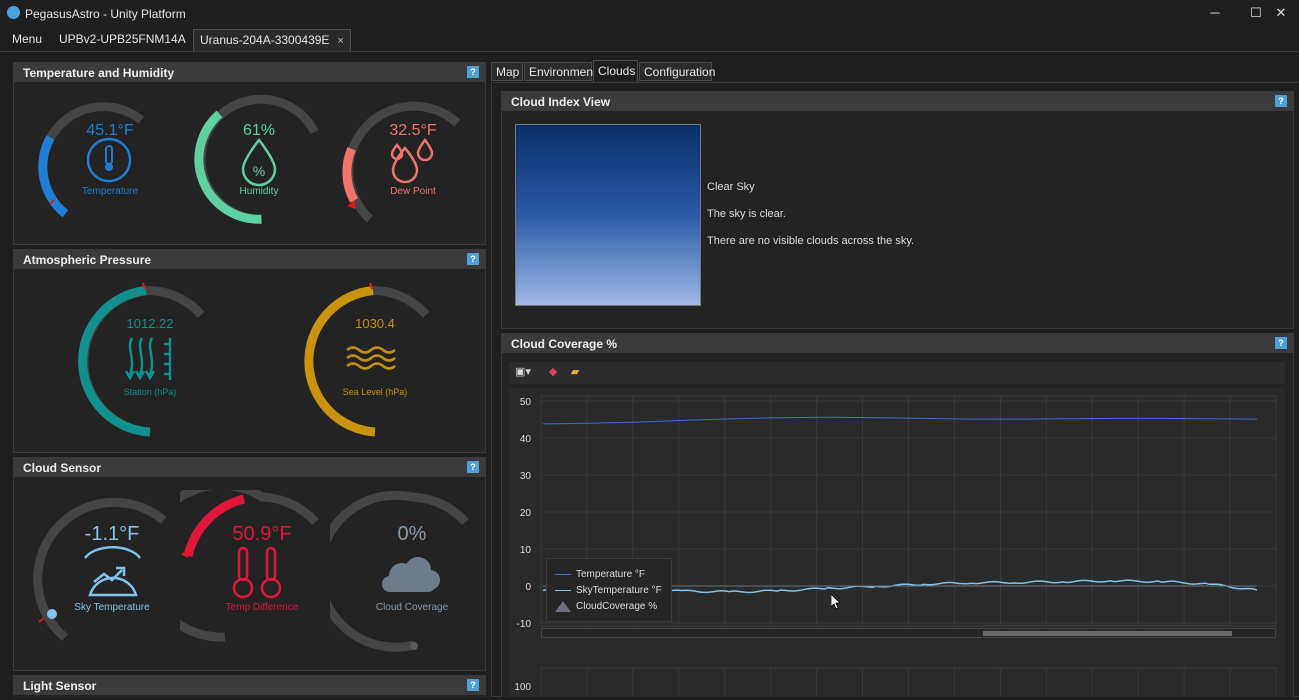 Image resolution: width=1299 pixels, height=700 pixels. Describe the element at coordinates (411, 574) in the screenshot. I see `cloud-icon` at that location.